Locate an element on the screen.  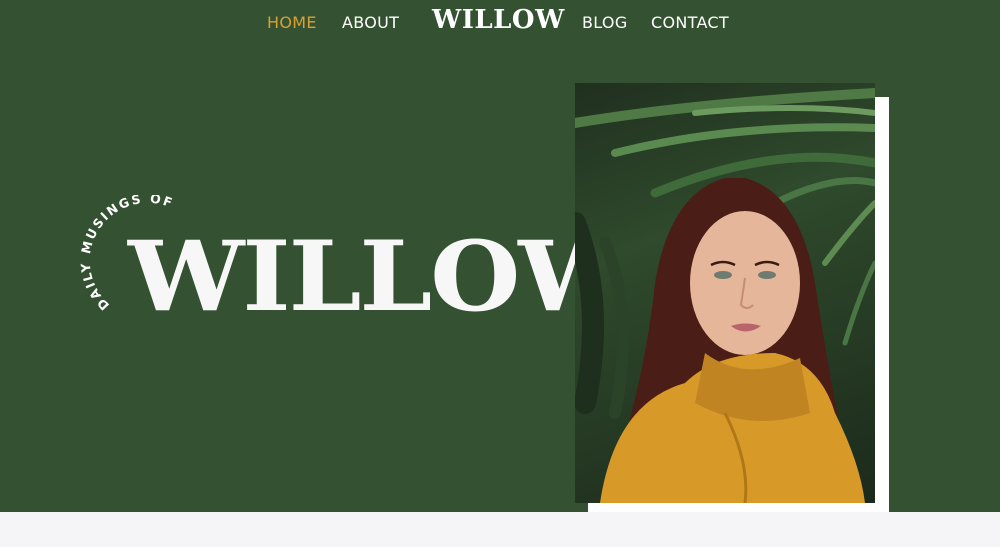
footer-strip is located at coordinates (500, 529).